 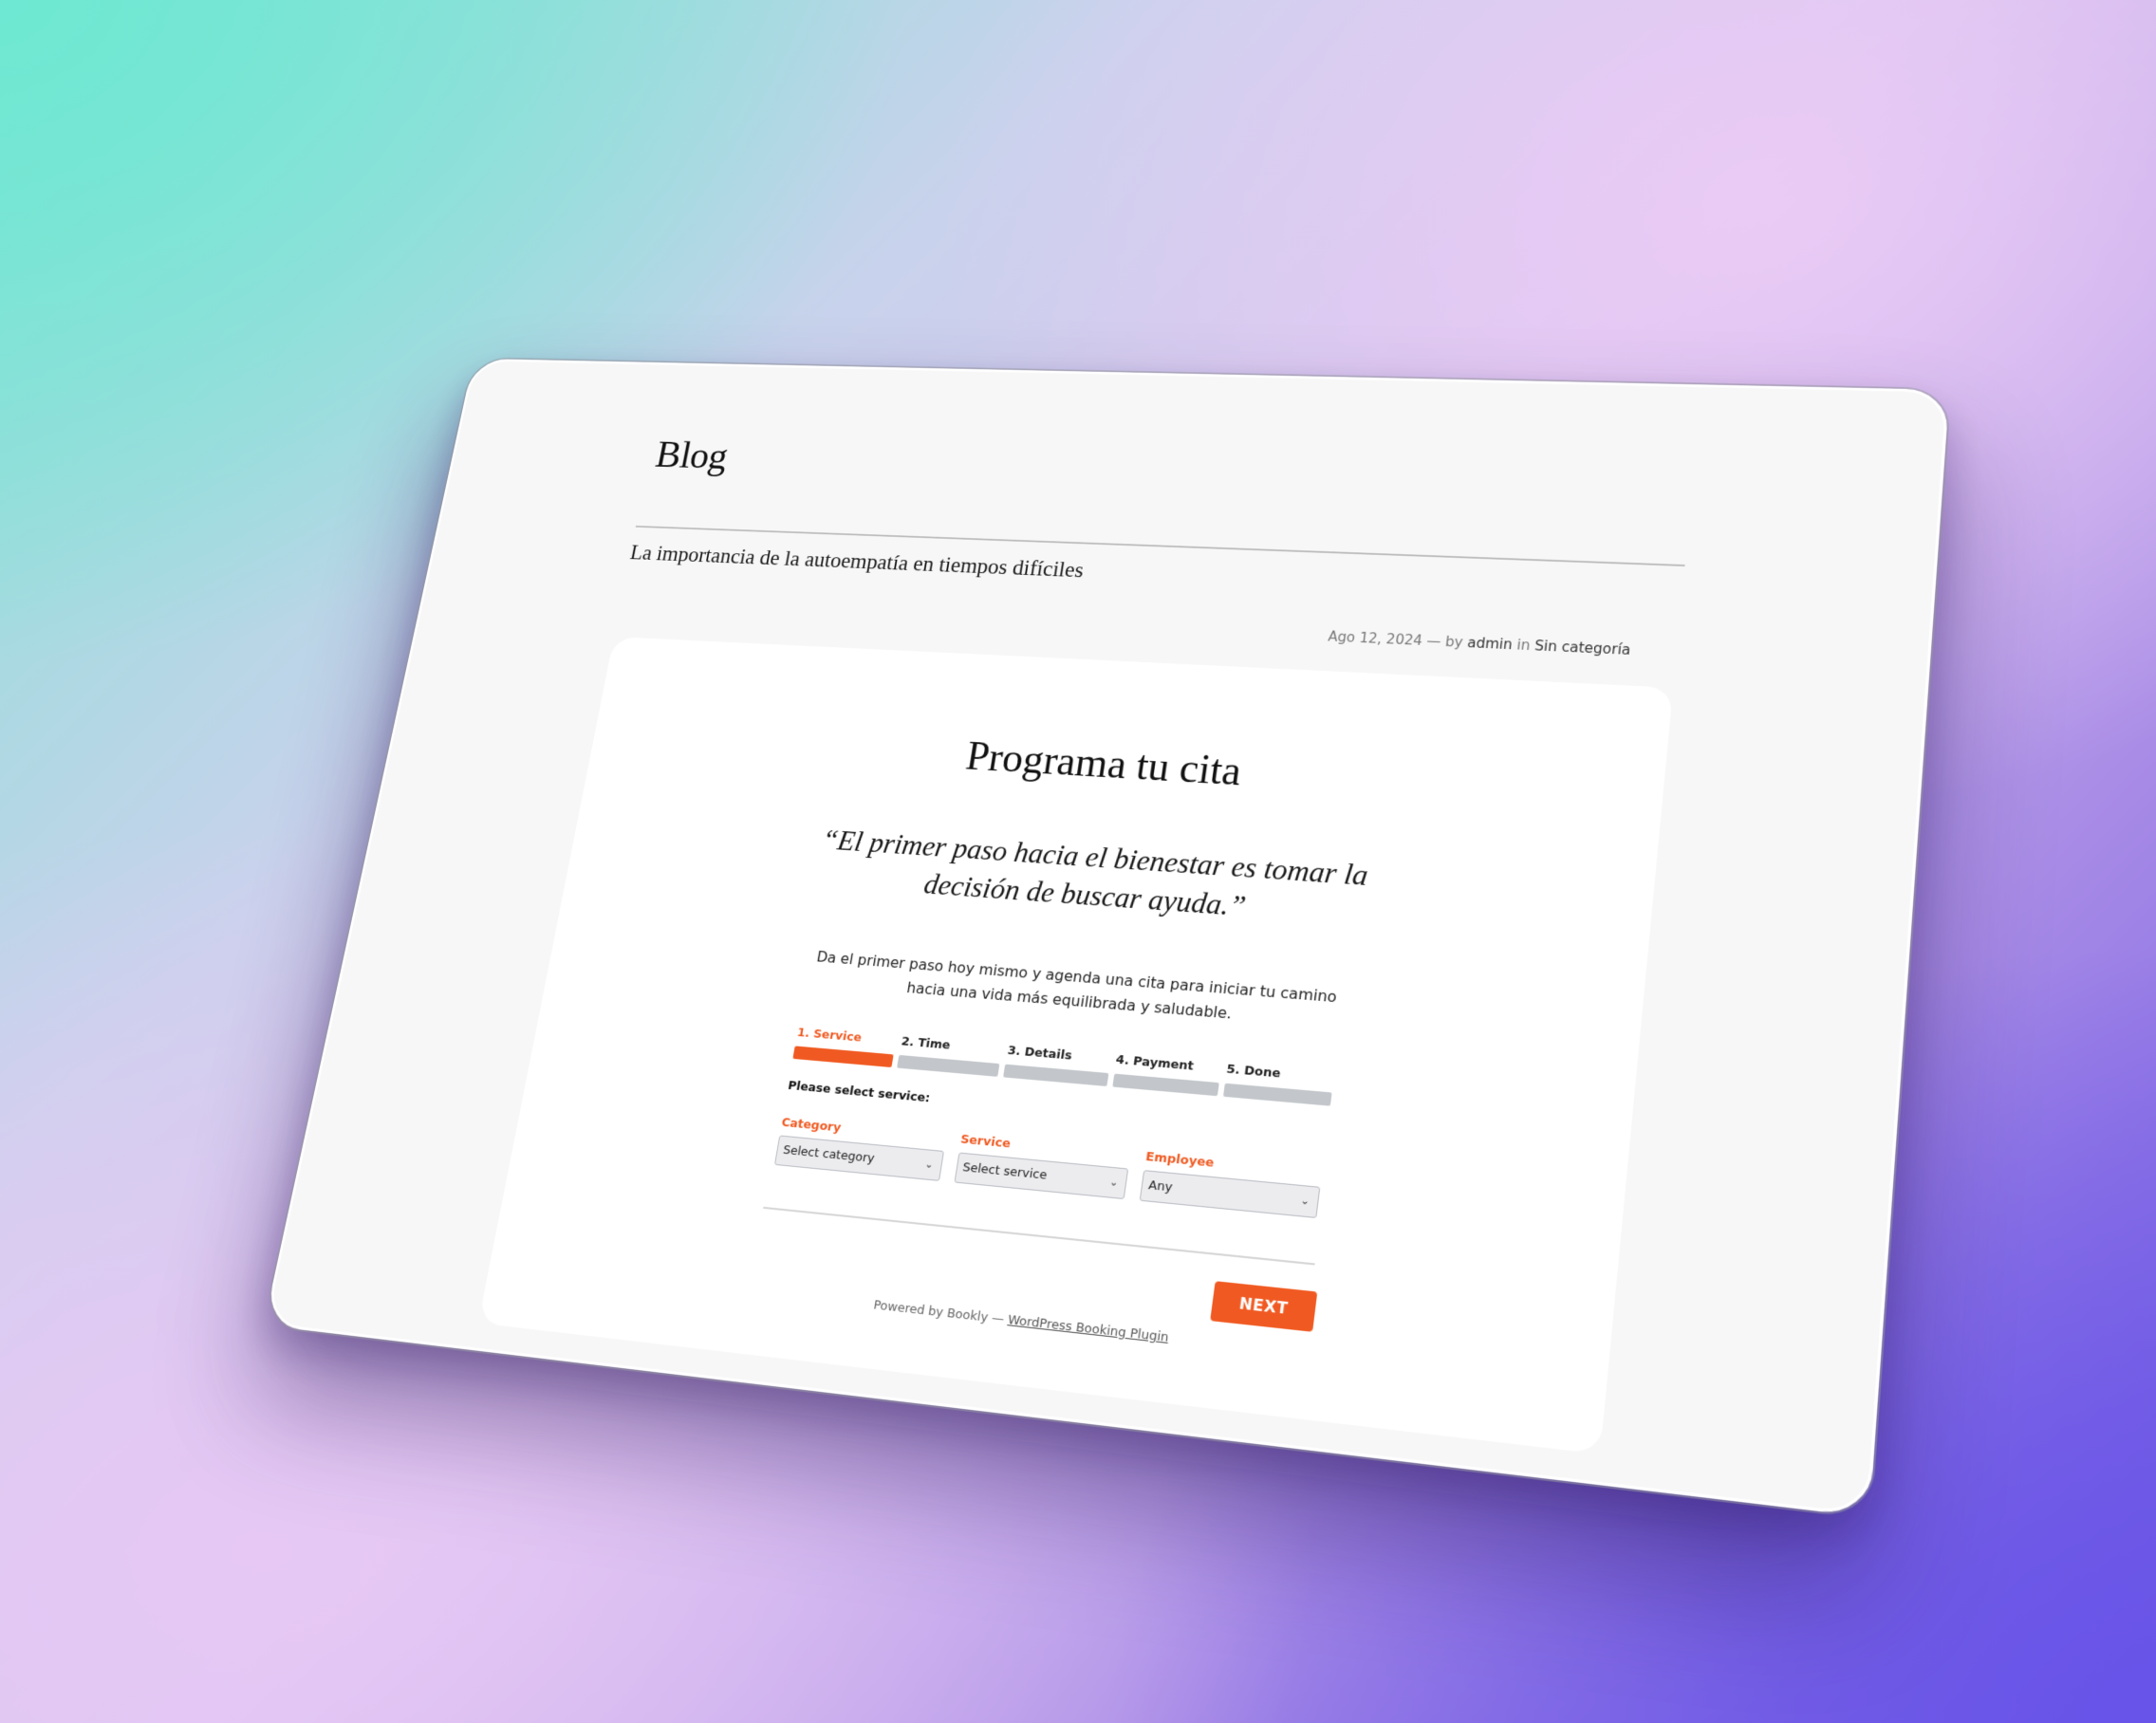 I want to click on post-category-link: Sin categoría, so click(x=1582, y=648).